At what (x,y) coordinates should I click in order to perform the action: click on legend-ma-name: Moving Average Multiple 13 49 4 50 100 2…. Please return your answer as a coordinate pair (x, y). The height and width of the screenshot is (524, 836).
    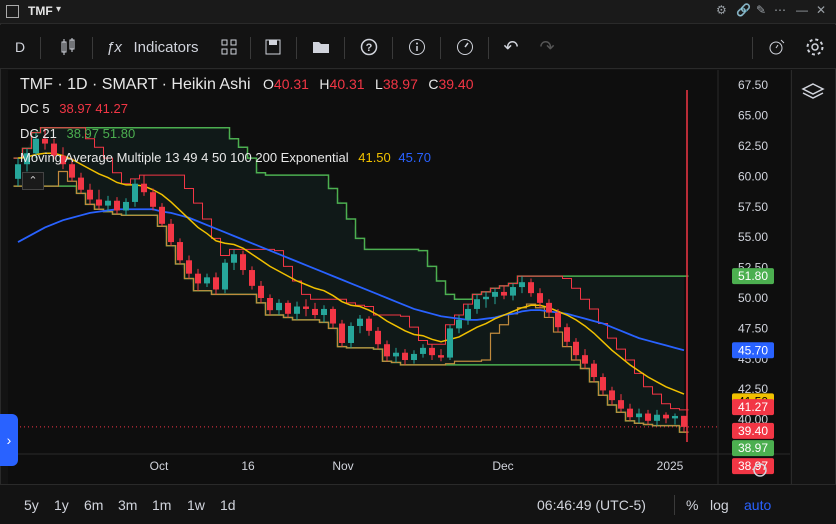
    Looking at the image, I should click on (184, 157).